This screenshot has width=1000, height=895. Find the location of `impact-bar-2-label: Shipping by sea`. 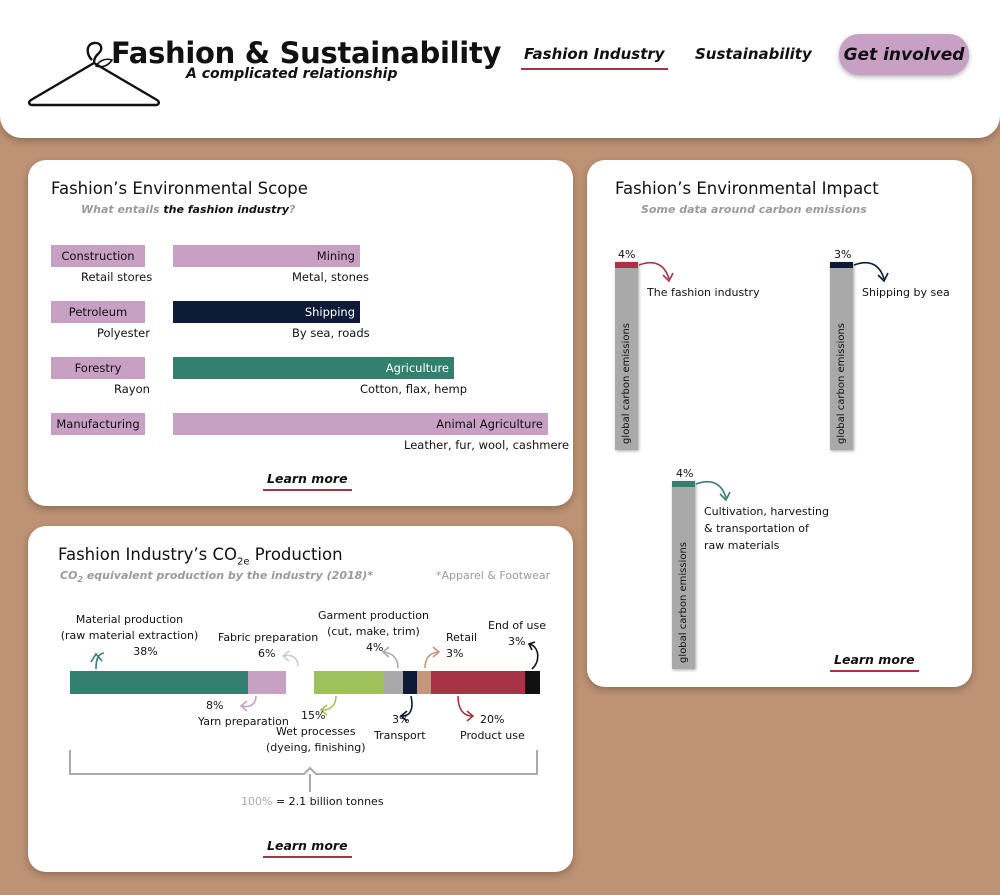

impact-bar-2-label: Shipping by sea is located at coordinates (906, 292).